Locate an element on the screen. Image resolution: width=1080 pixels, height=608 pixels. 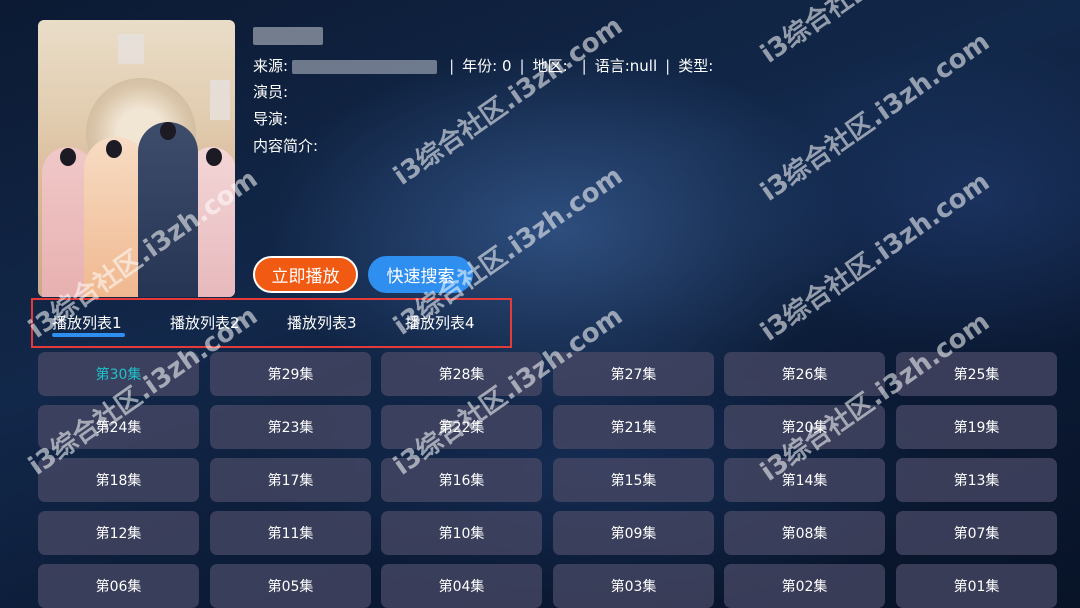
intro-label: 内容简介: is located at coordinates (286, 146).